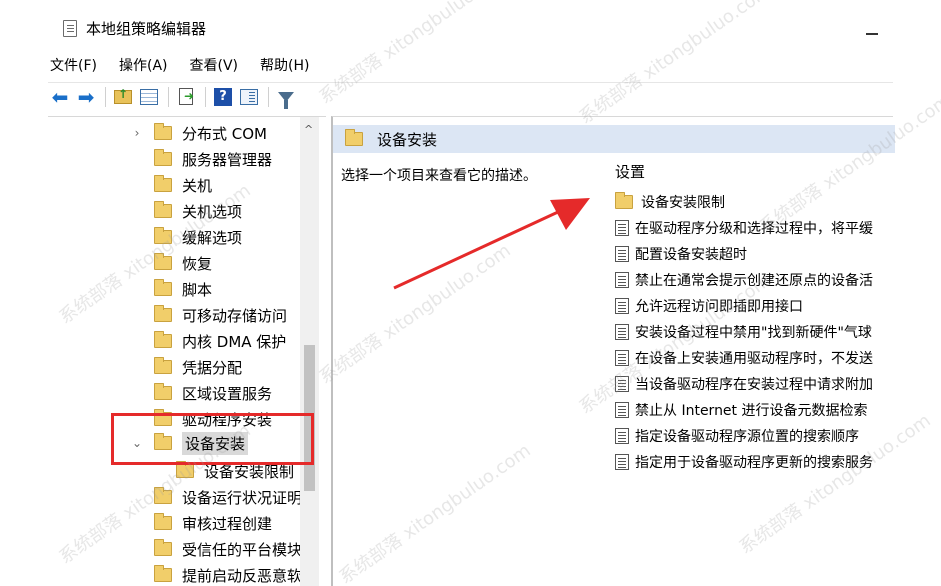 Image resolution: width=941 pixels, height=586 pixels. I want to click on setting-item: 配置设备安装超时, so click(754, 254).